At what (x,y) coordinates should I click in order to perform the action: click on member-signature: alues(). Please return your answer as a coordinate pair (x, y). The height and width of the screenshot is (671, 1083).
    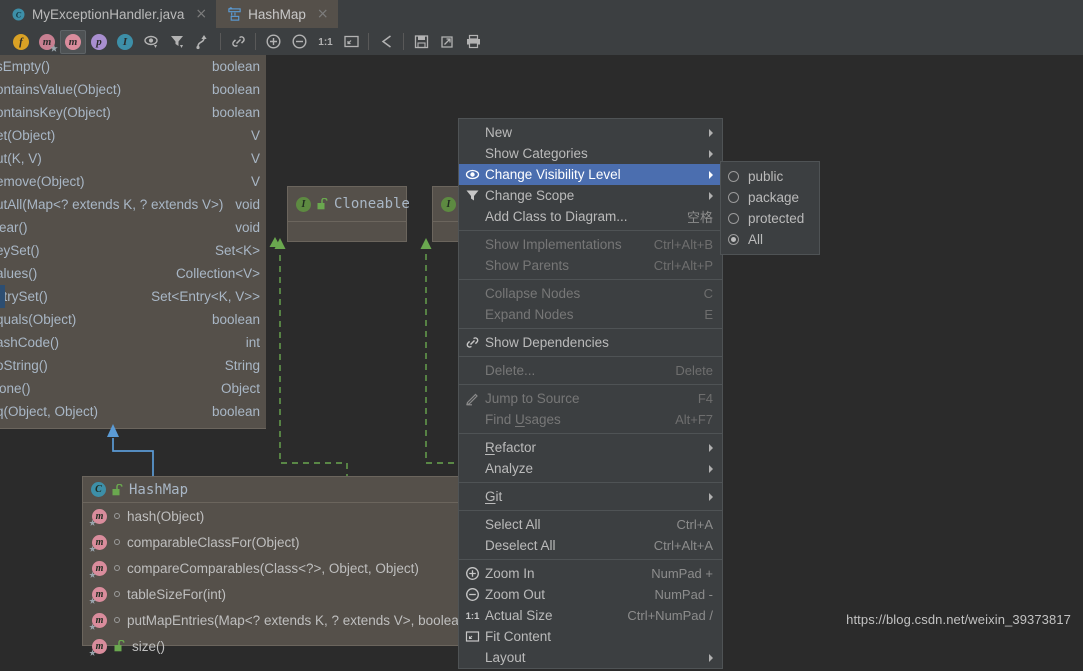
    Looking at the image, I should click on (19, 273).